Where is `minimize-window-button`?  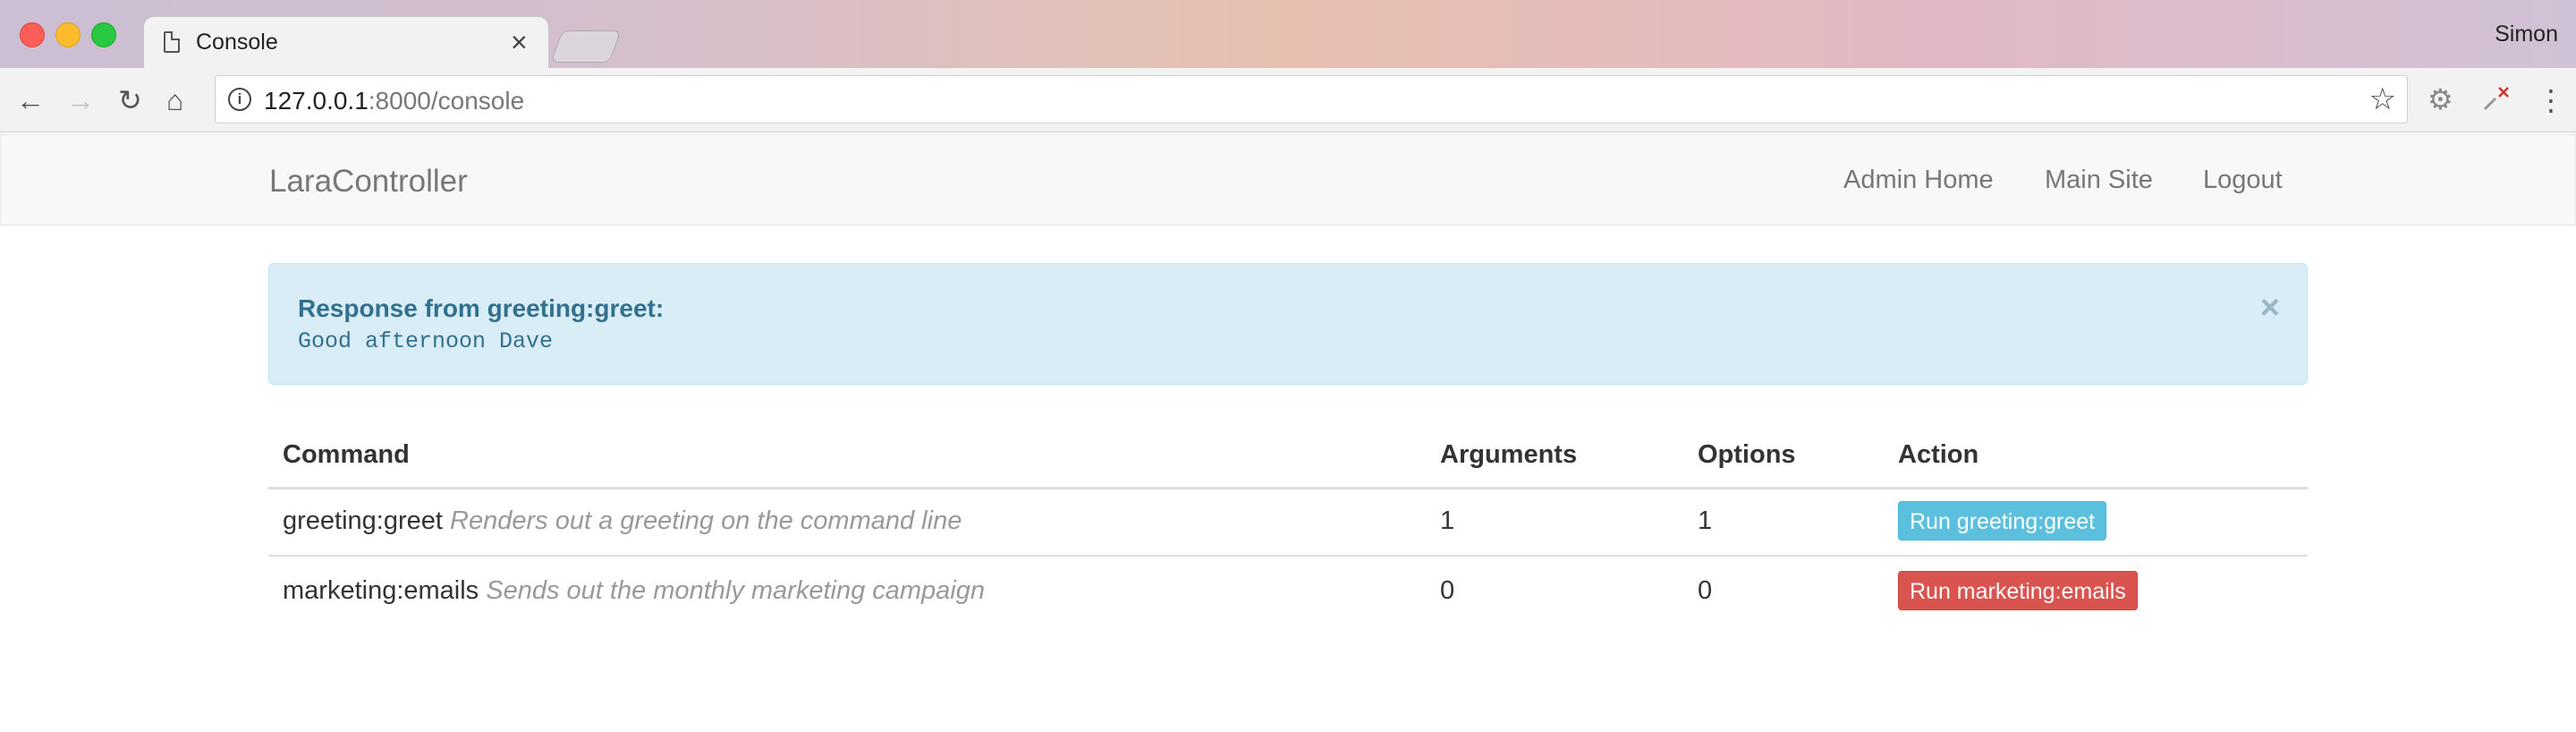
minimize-window-button is located at coordinates (67, 34).